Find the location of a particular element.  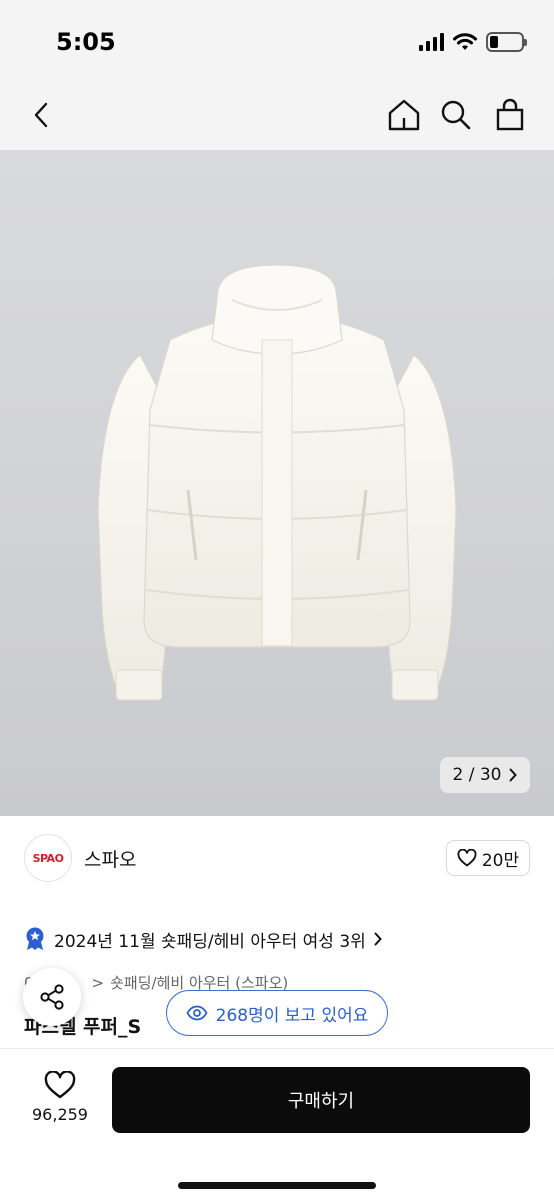

back-icon is located at coordinates (41, 115).